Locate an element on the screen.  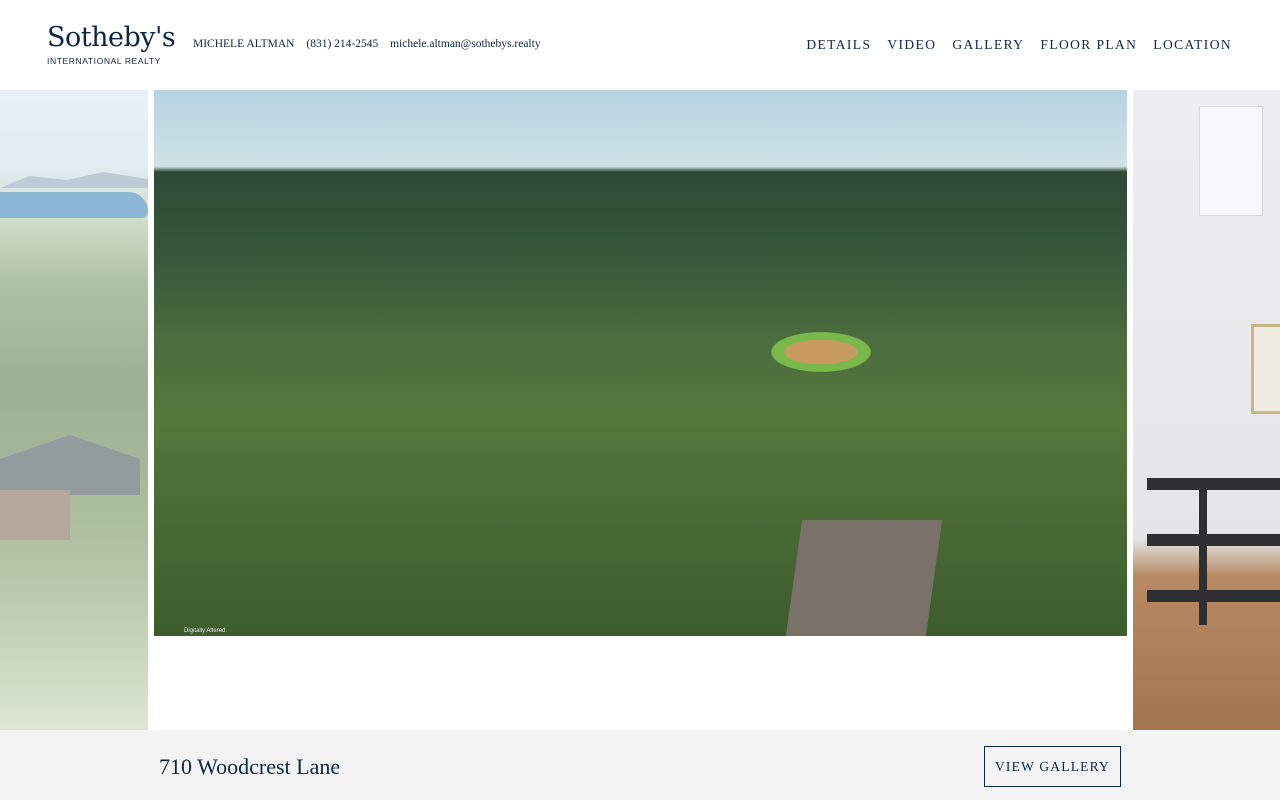
framed-artwork is located at coordinates (1265, 369).